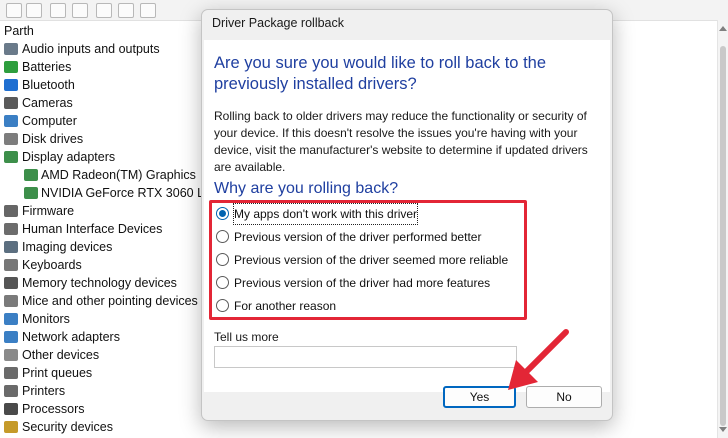  What do you see at coordinates (11, 211) in the screenshot?
I see `firmware-icon` at bounding box center [11, 211].